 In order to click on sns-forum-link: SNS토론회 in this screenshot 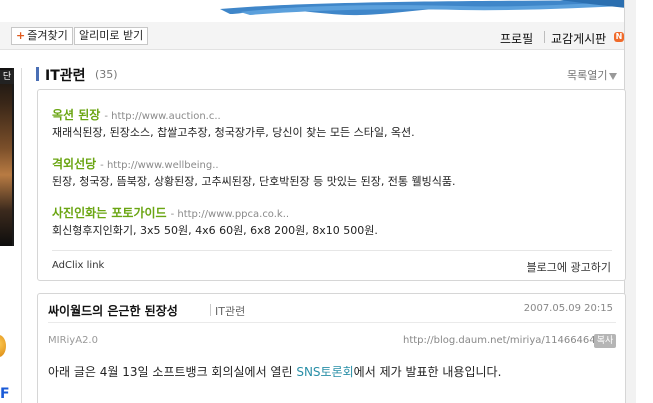, I will do `click(324, 372)`.